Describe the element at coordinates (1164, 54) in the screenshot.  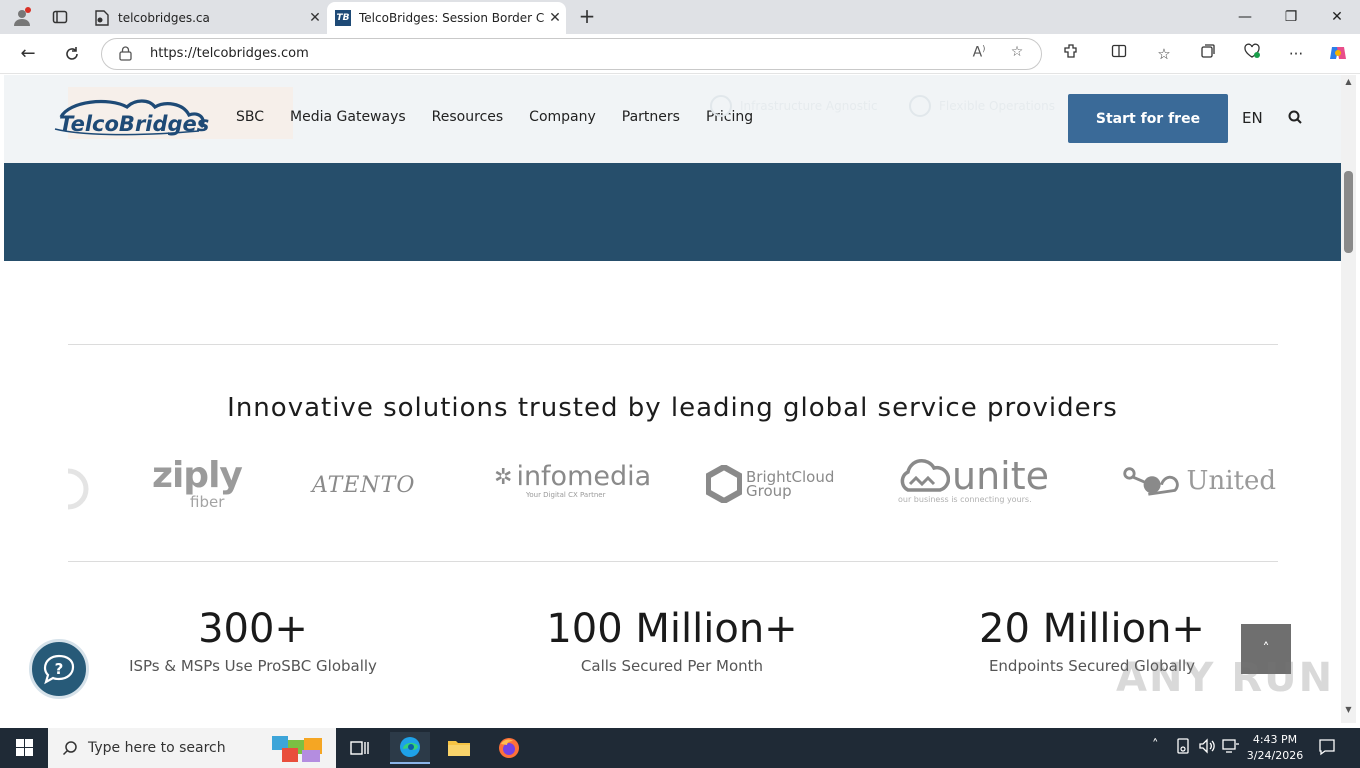
I see `favorites-icon: ☆` at that location.